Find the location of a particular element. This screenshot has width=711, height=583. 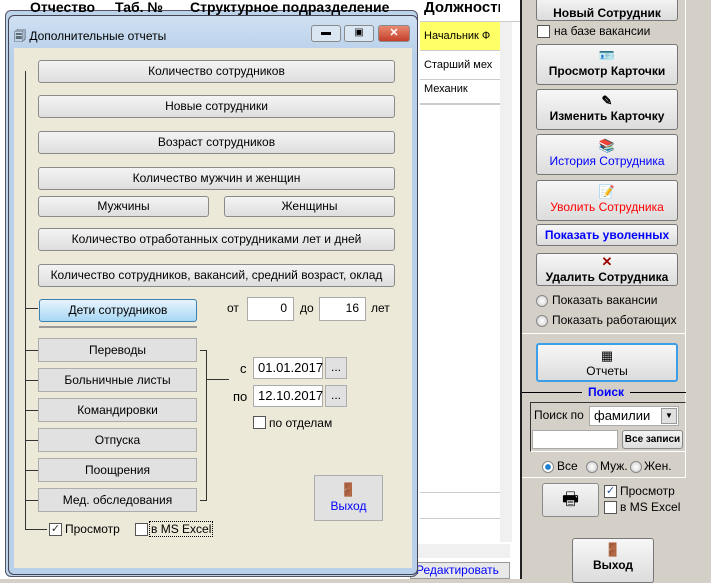

children-button: Дети сотрудников is located at coordinates (118, 310).